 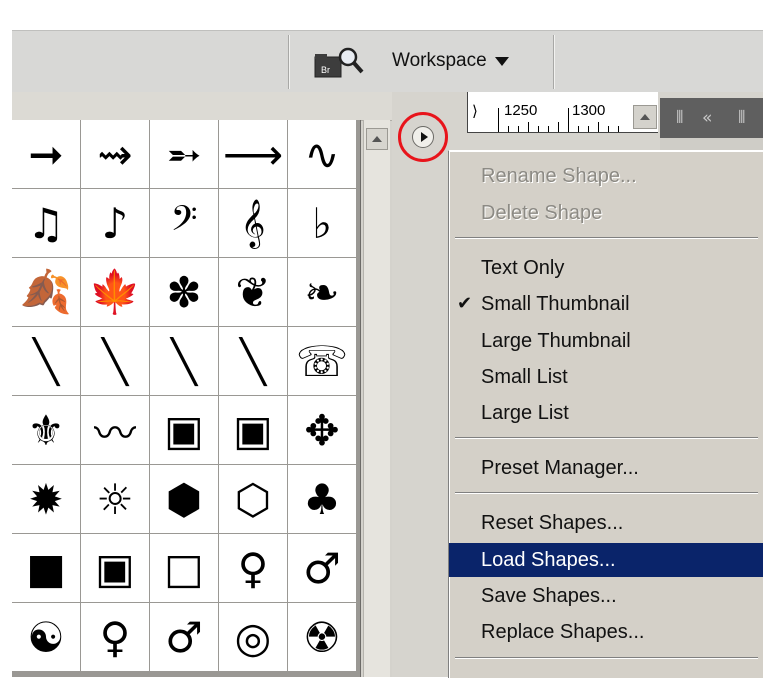 I want to click on shape-arrow-wavy-icon: ⇝, so click(x=115, y=154).